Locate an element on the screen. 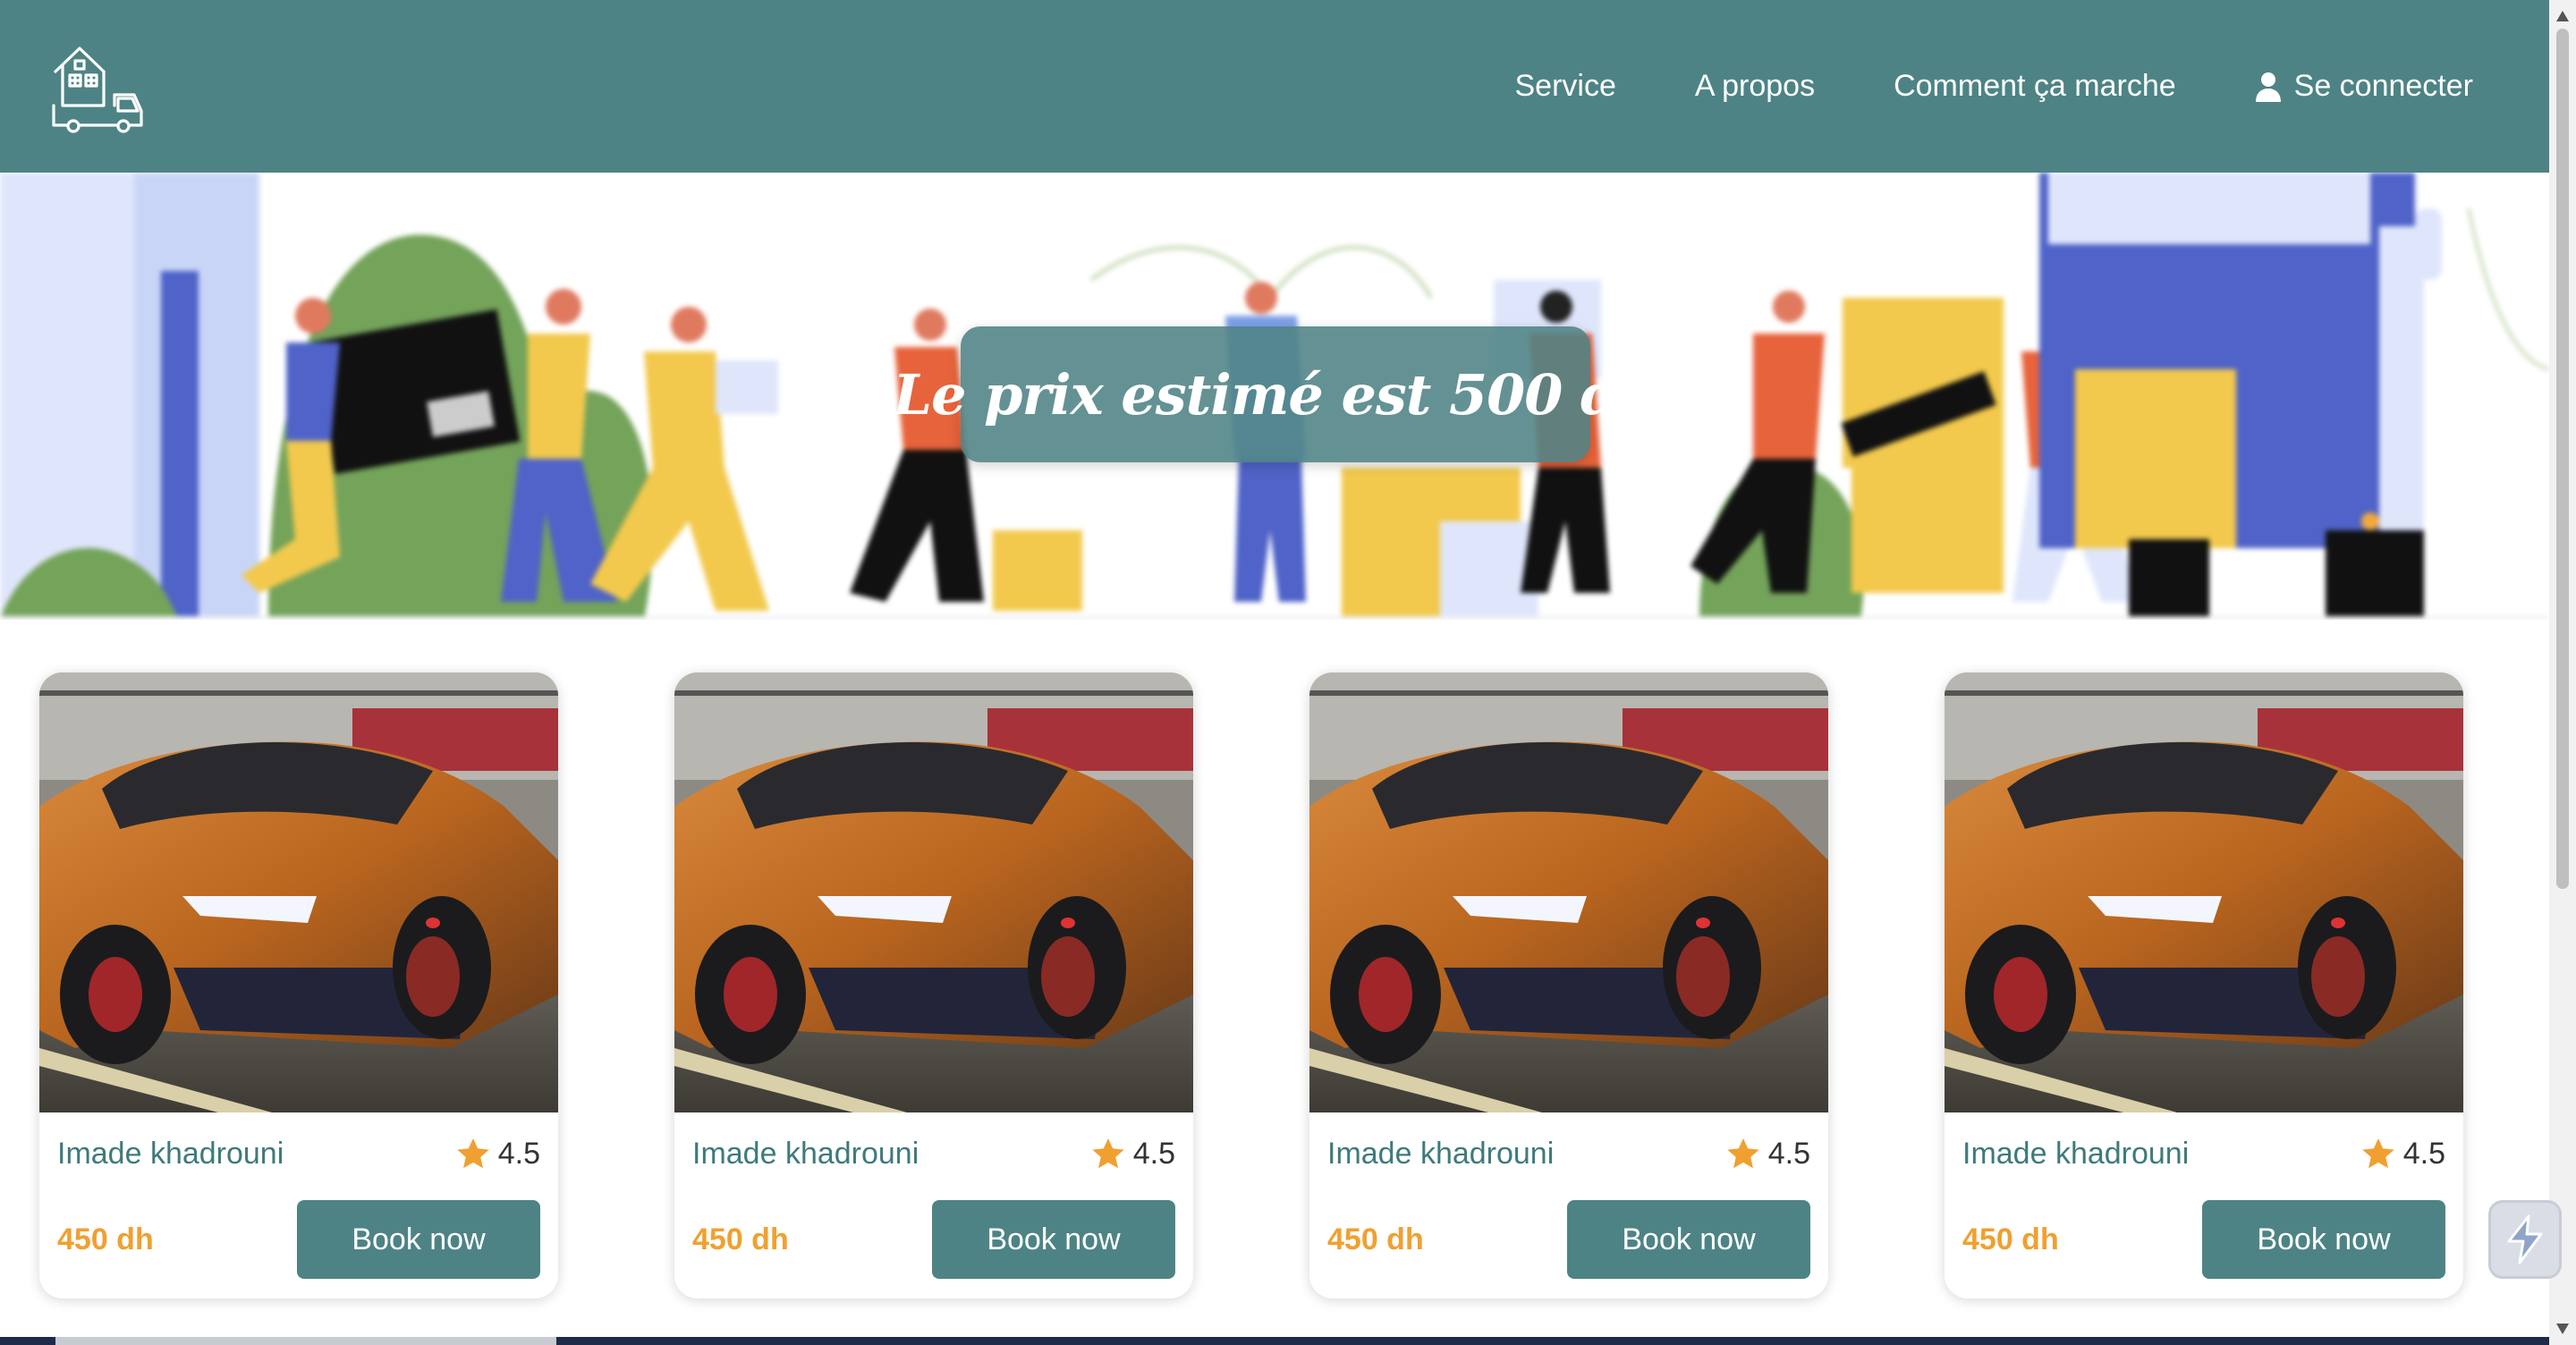 This screenshot has height=1345, width=2576. nav-link-service: Service is located at coordinates (1565, 86).